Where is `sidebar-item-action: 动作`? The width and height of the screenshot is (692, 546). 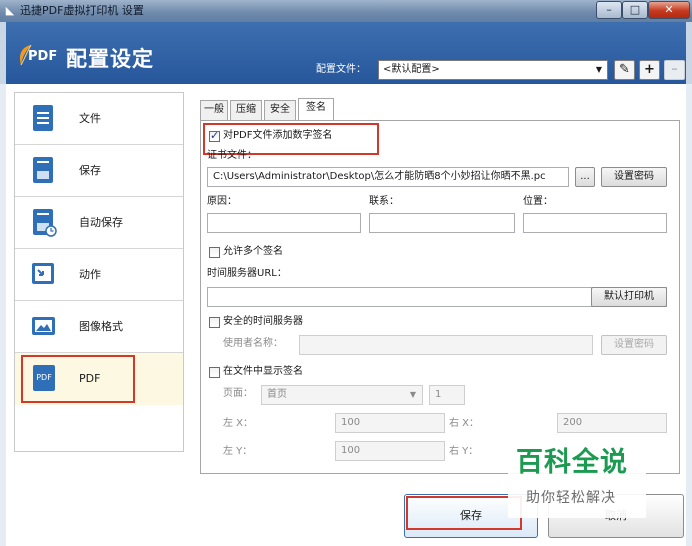
sidebar-item-action: 动作 is located at coordinates (99, 275).